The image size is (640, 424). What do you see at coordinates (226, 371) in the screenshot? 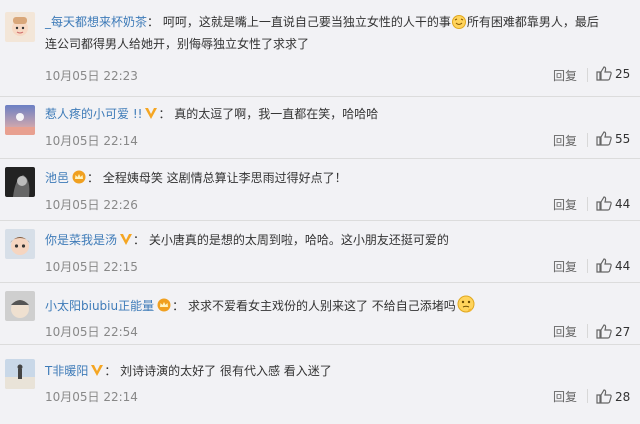
I see `comment-content: 刘诗诗演的太好了 很有代入感 看入迷了` at bounding box center [226, 371].